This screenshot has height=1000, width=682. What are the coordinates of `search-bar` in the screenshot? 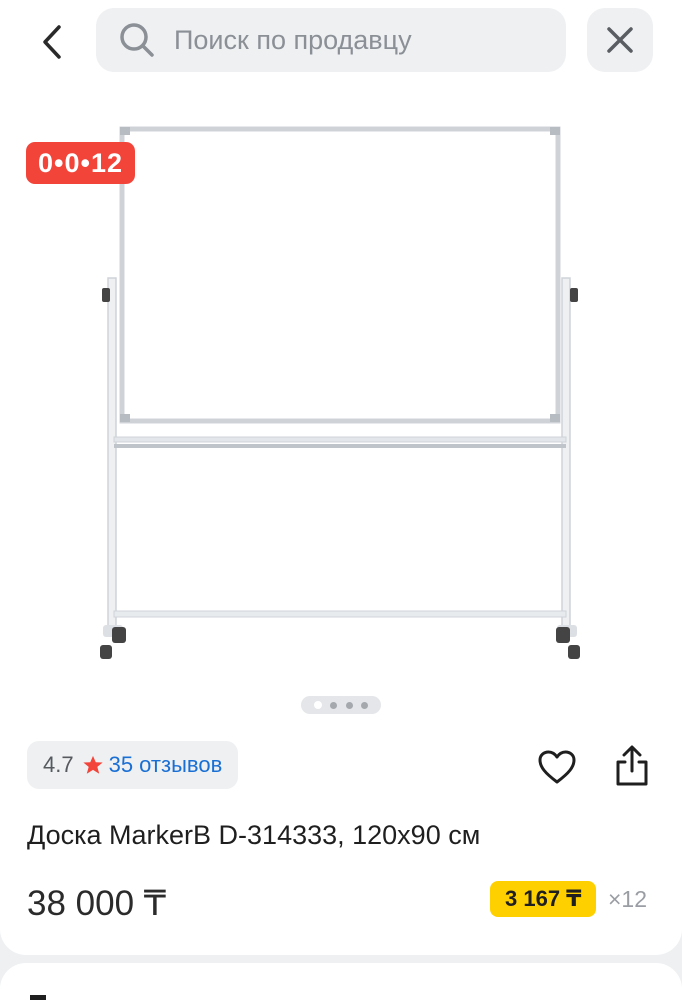 It's located at (331, 40).